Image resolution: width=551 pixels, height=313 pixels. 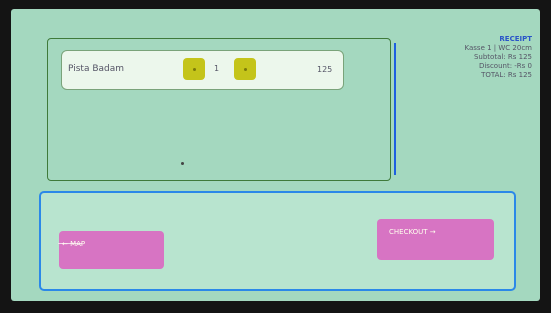 What do you see at coordinates (325, 69) in the screenshot?
I see `item-price: 125` at bounding box center [325, 69].